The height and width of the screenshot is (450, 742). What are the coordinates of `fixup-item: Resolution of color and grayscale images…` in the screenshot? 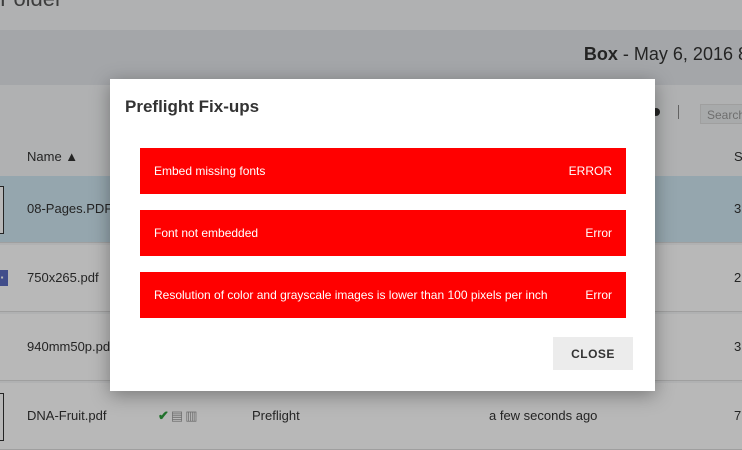 It's located at (383, 295).